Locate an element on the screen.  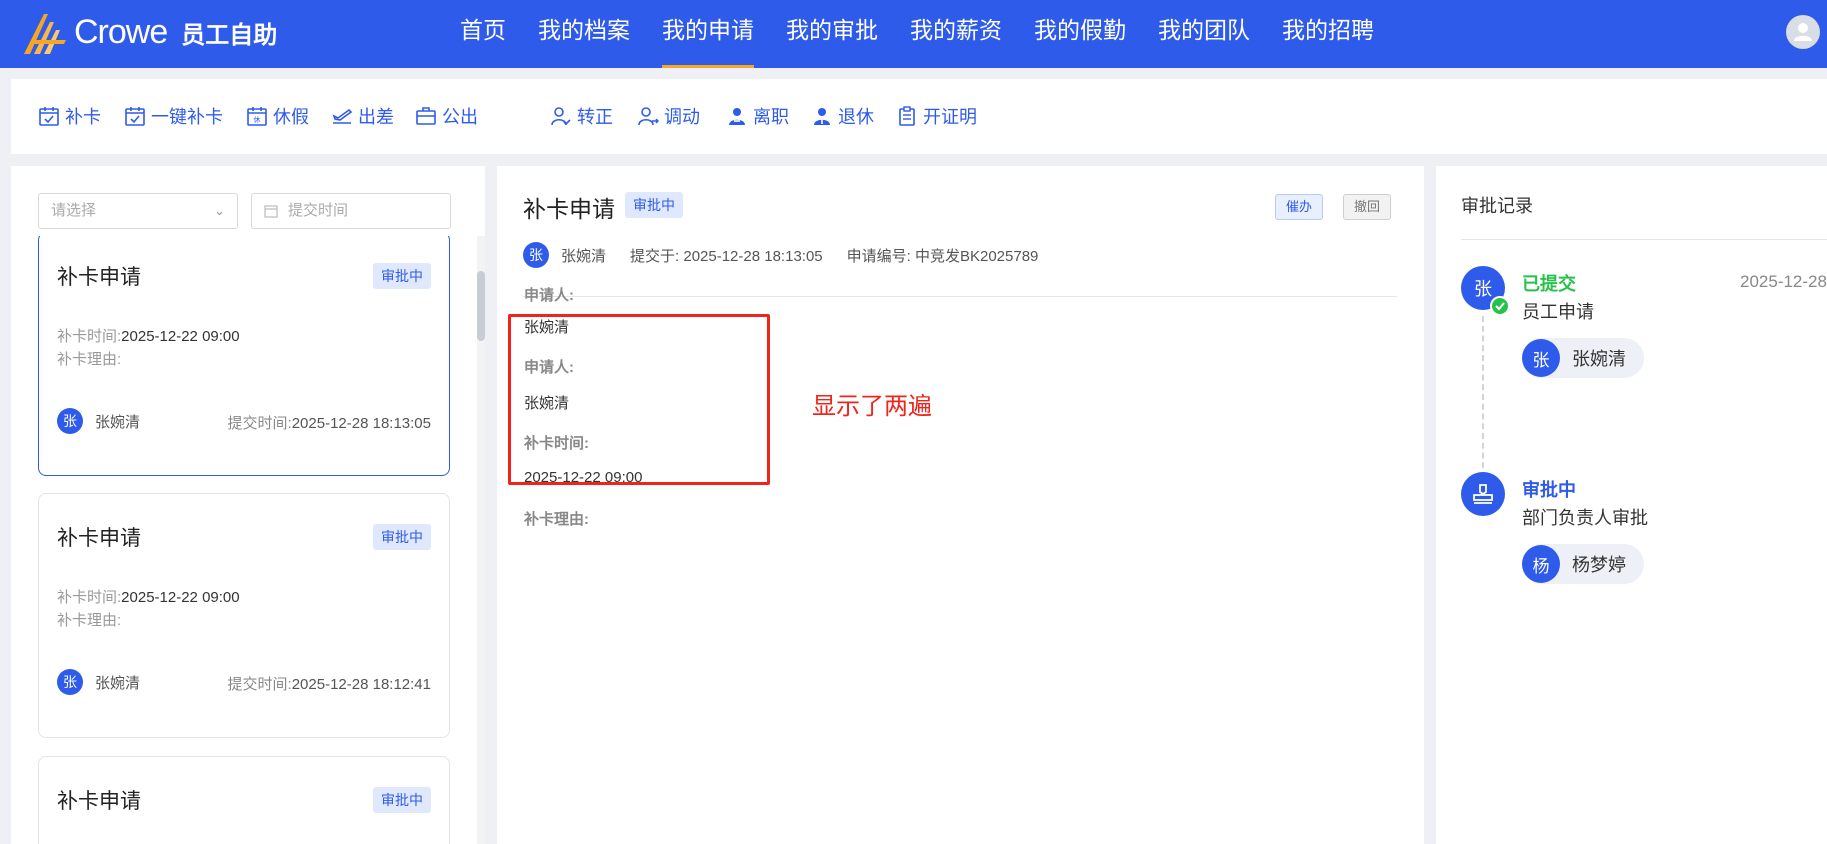
list-scrollbar is located at coordinates (481, 540).